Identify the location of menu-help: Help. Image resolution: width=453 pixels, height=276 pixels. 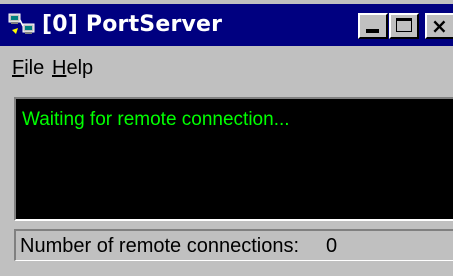
(72, 68).